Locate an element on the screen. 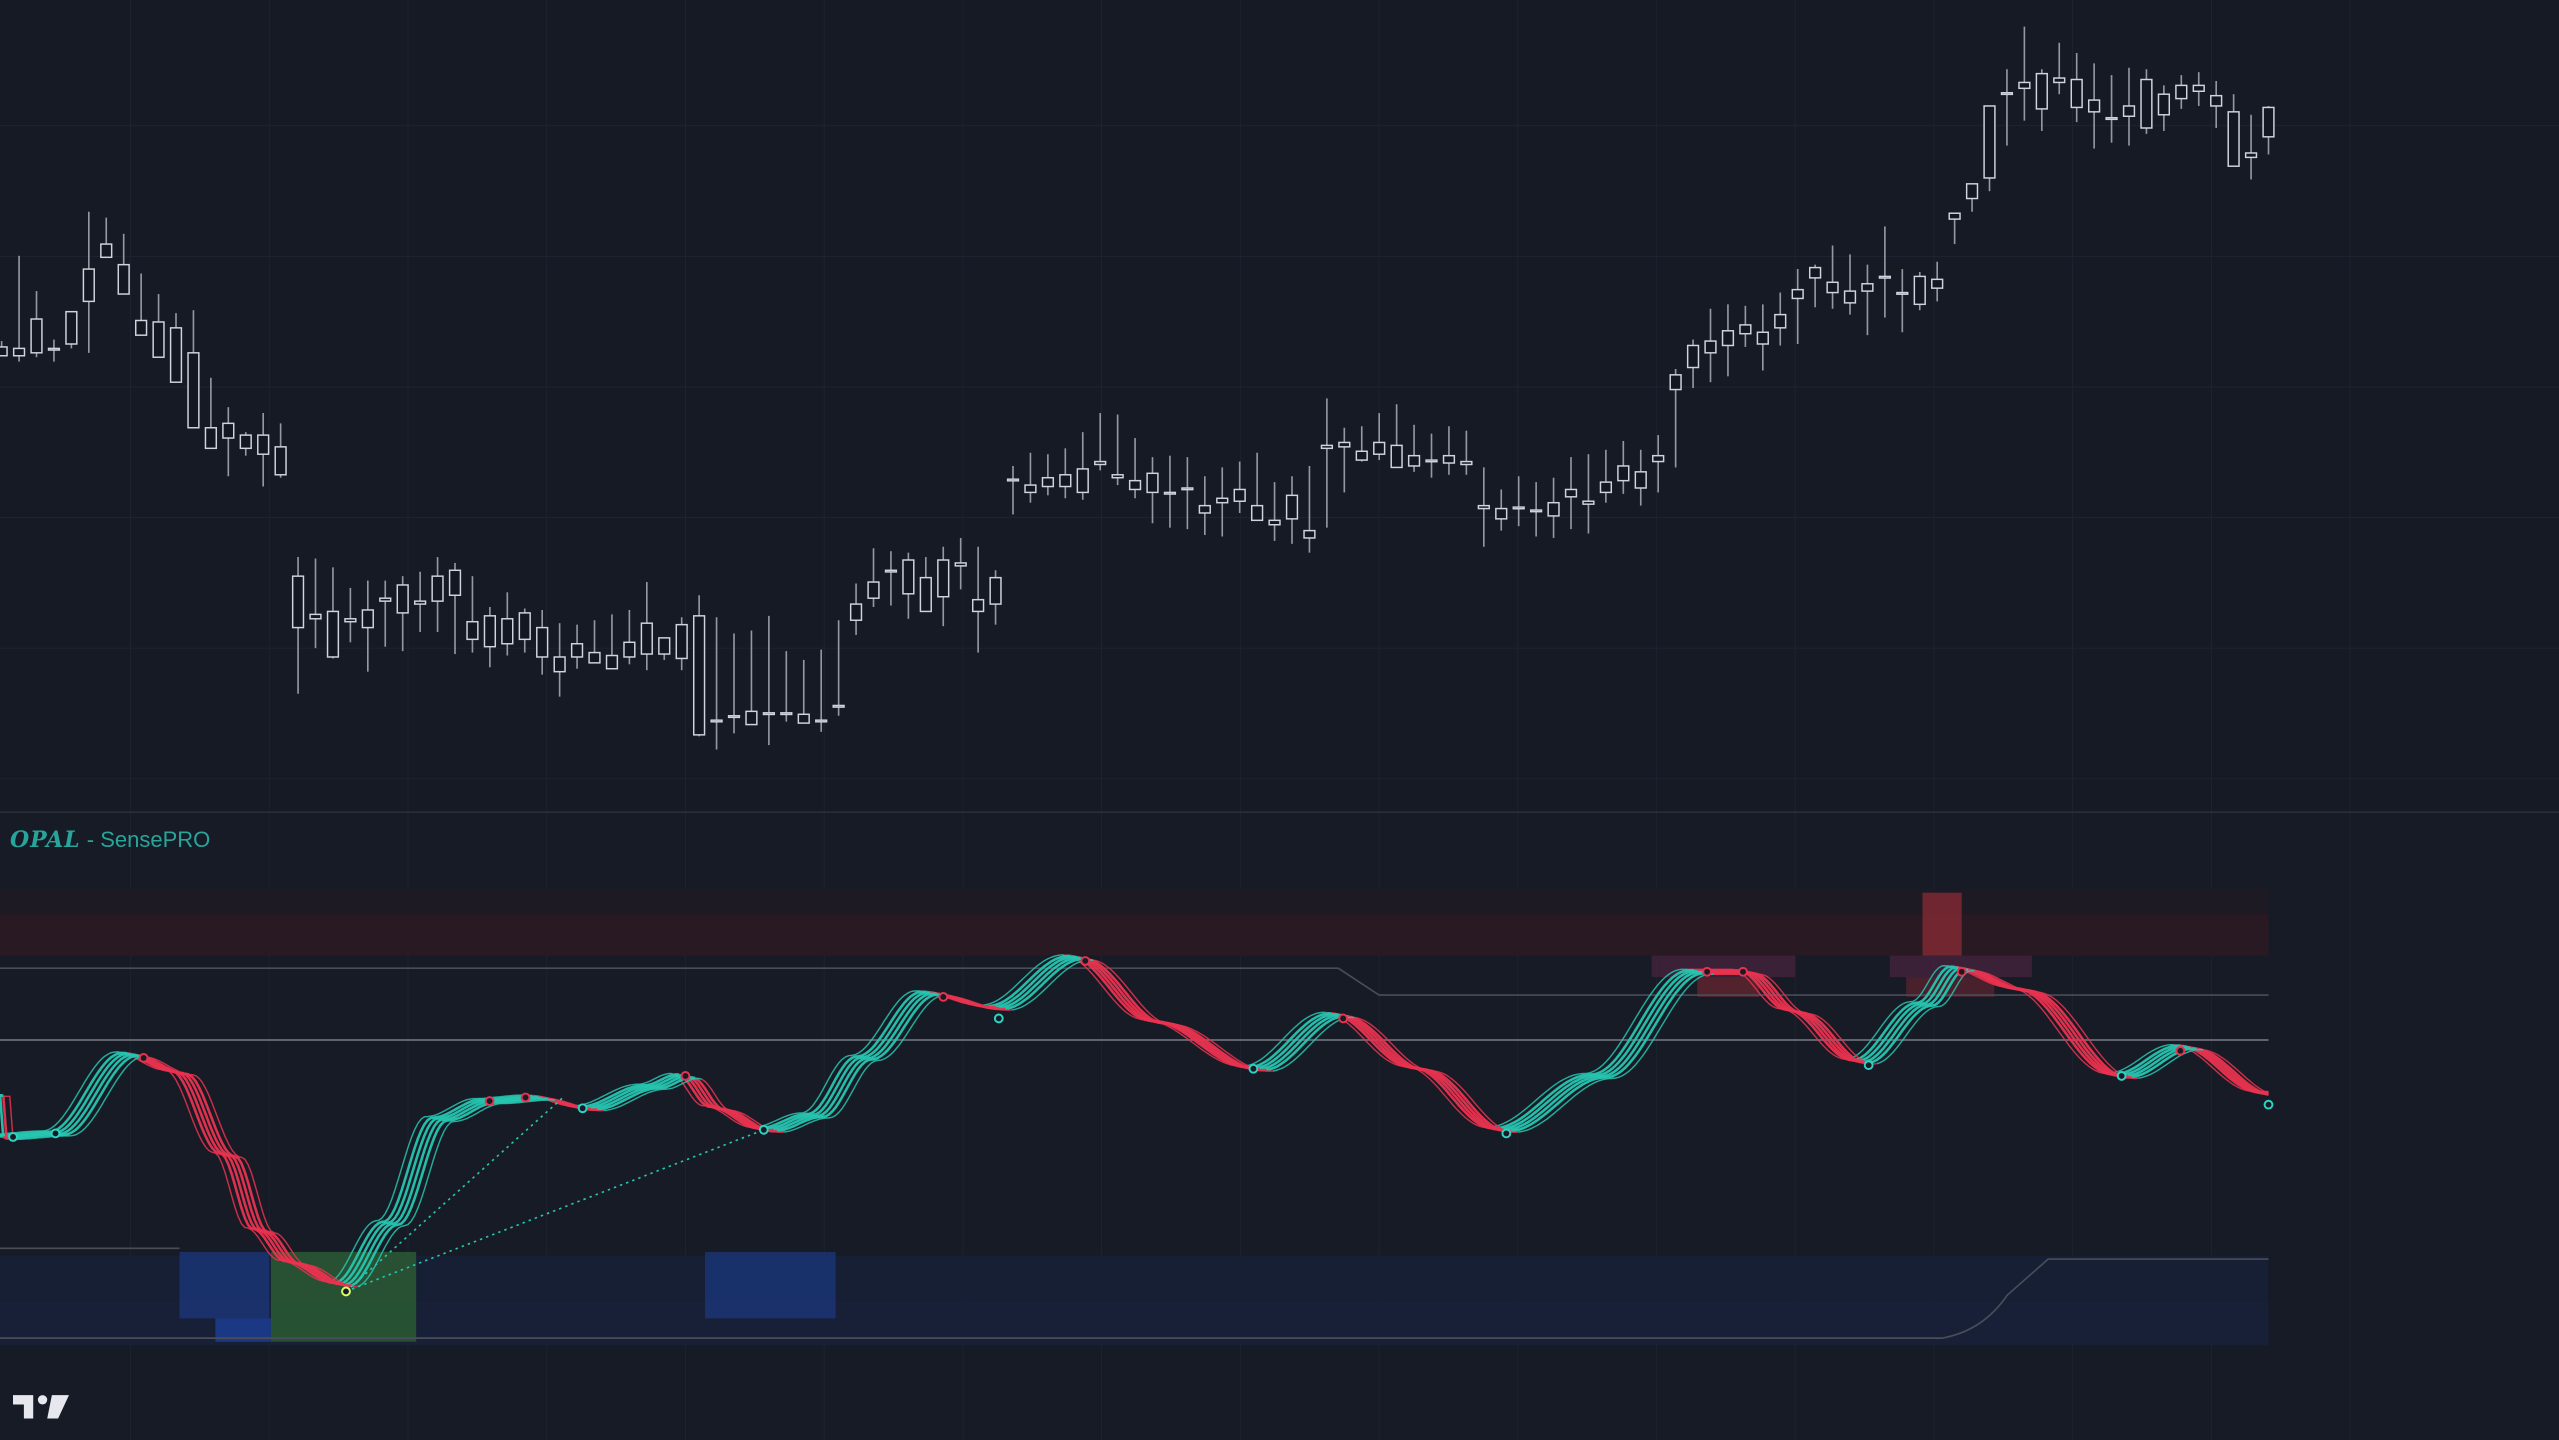 The width and height of the screenshot is (2559, 1440). tradingview-logo-icon is located at coordinates (41, 1406).